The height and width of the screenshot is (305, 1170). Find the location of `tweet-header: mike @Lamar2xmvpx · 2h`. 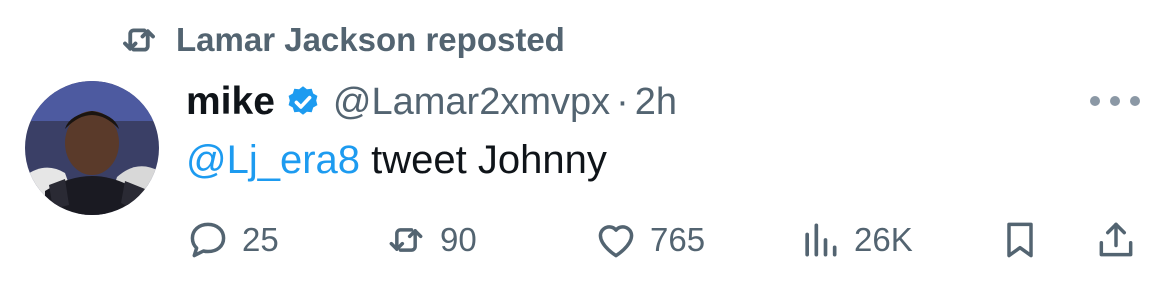

tweet-header: mike @Lamar2xmvpx · 2h is located at coordinates (431, 102).